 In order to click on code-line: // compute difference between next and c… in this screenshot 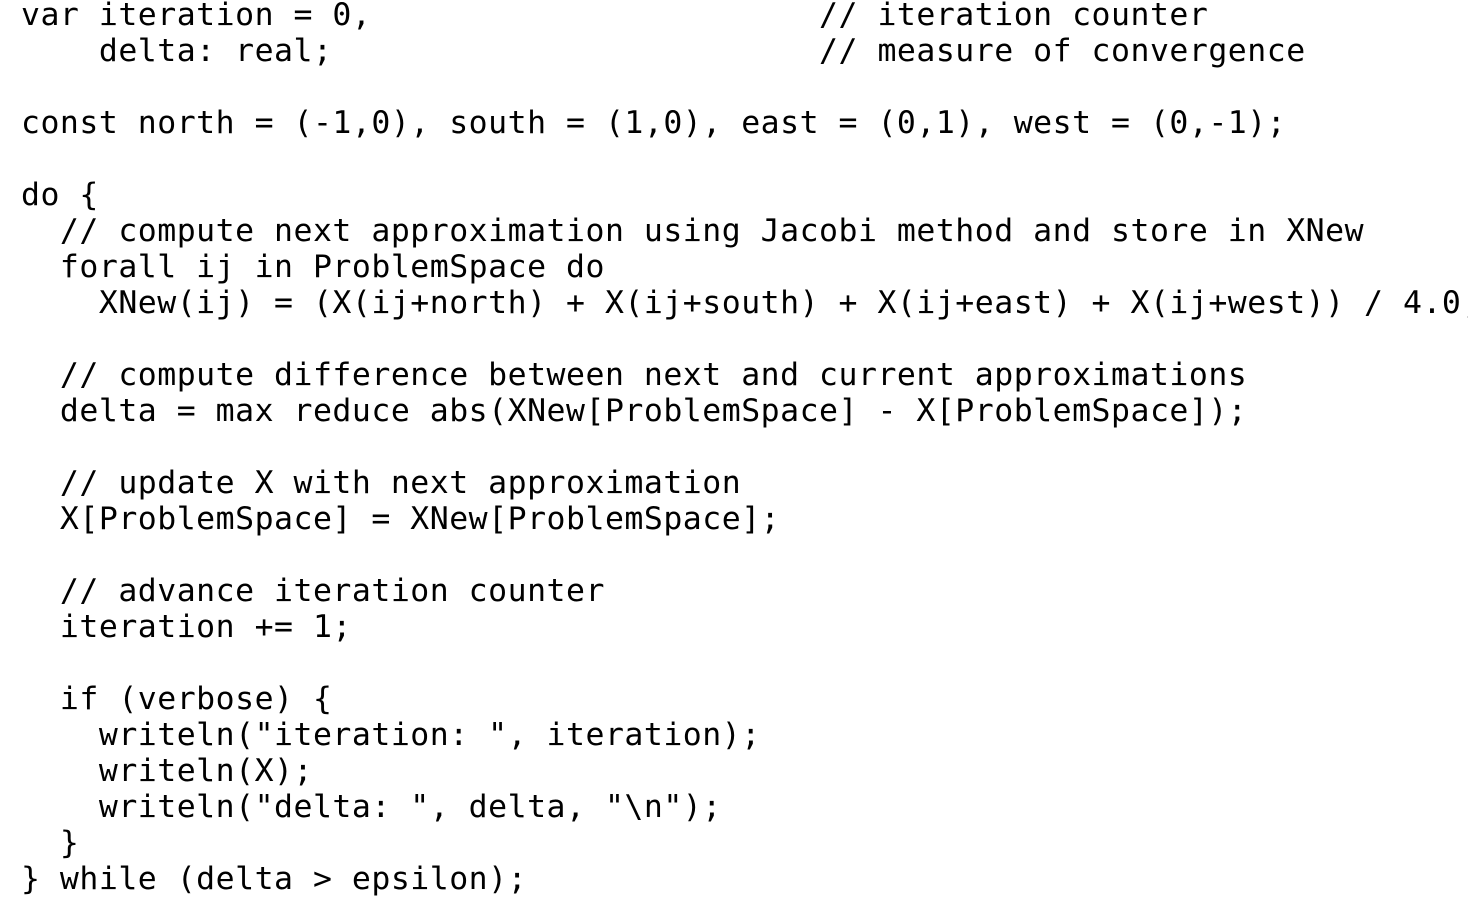, I will do `click(634, 375)`.